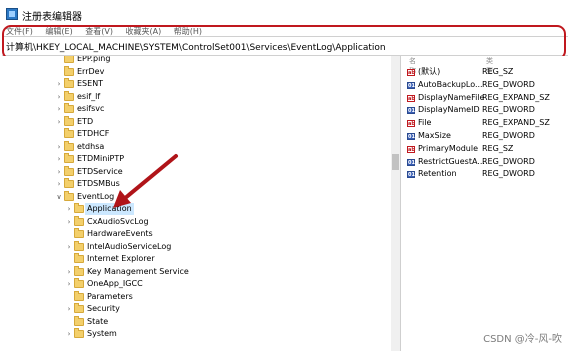 The image size is (570, 351). I want to click on value-name: MaxSize, so click(434, 135).